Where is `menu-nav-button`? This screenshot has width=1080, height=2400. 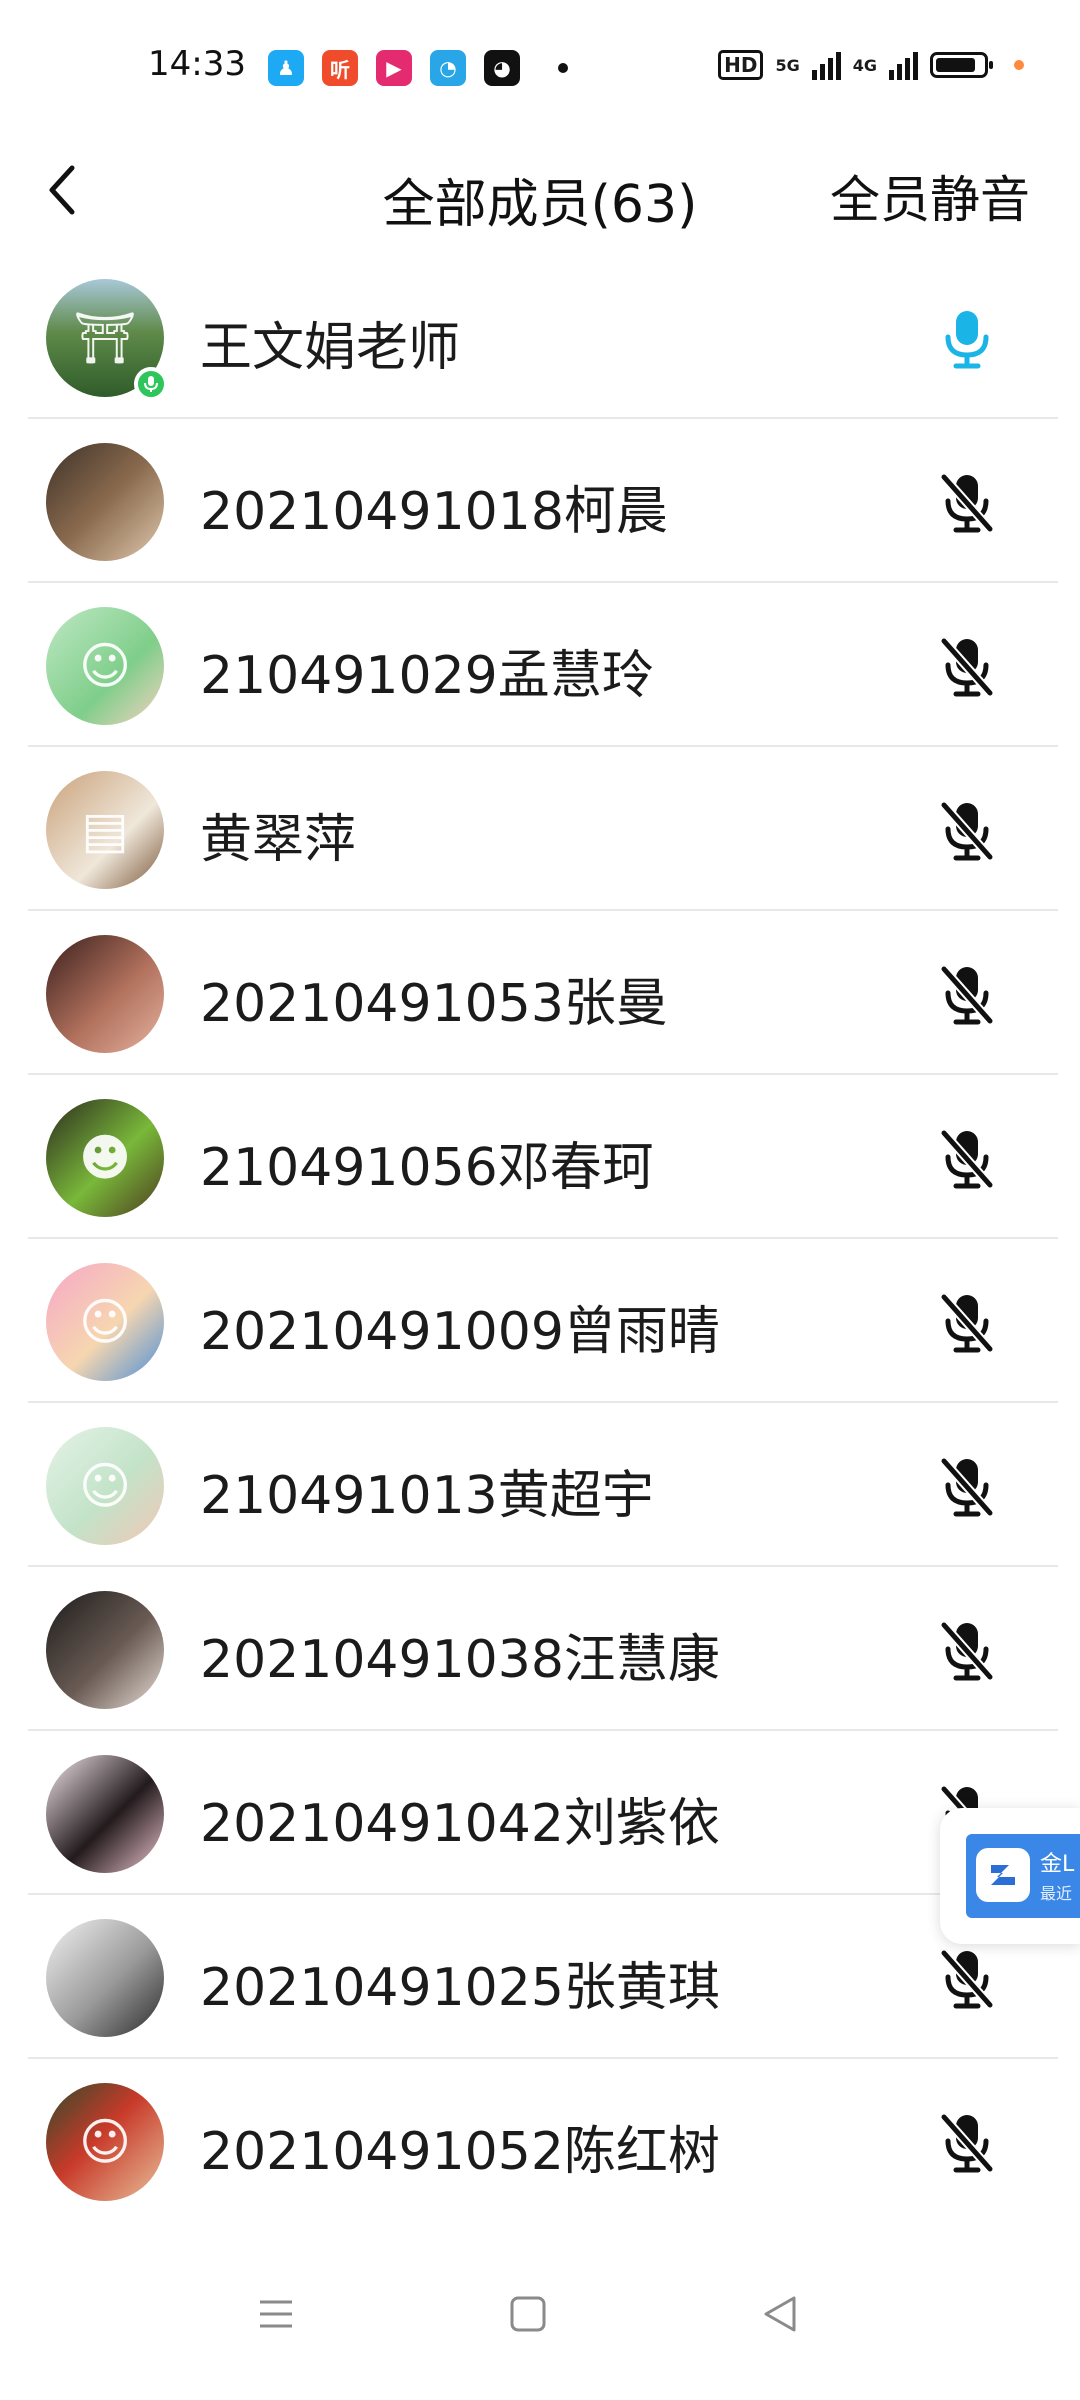
menu-nav-button is located at coordinates (276, 2314).